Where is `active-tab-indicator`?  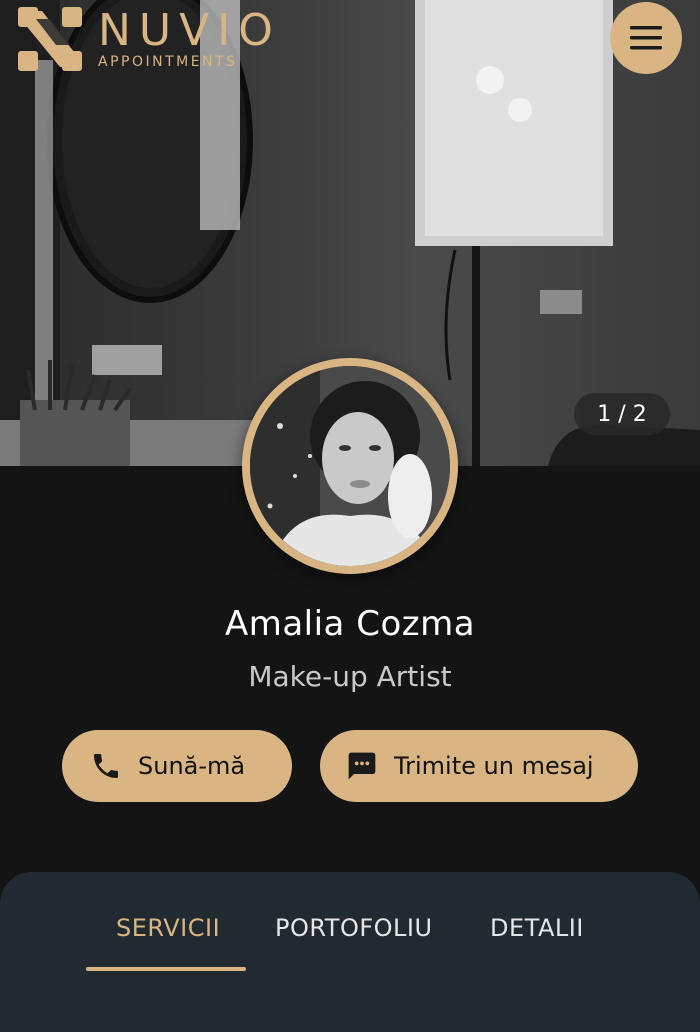
active-tab-indicator is located at coordinates (166, 969).